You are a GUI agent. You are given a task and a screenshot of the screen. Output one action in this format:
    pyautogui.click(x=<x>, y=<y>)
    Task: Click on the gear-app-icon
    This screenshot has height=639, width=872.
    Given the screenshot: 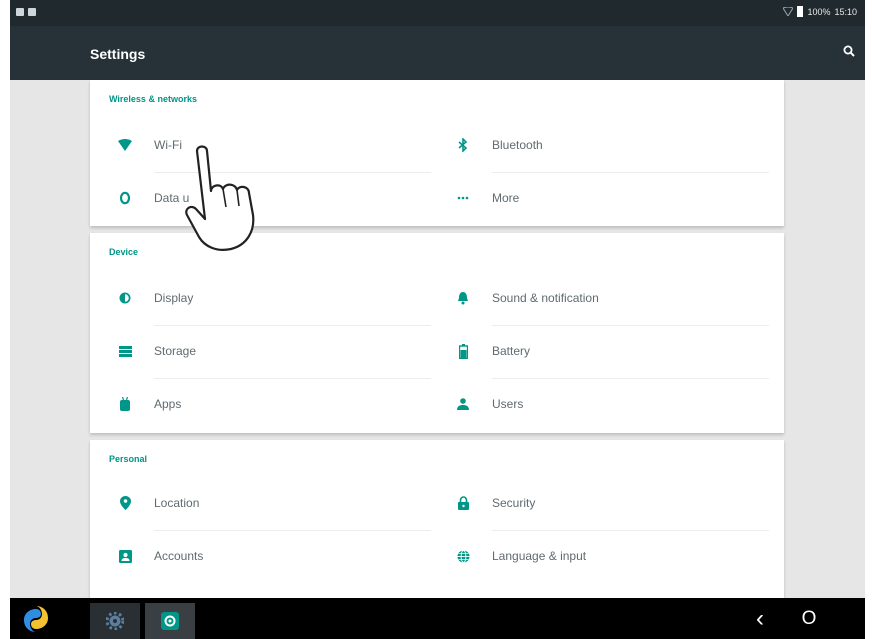 What is the action you would take?
    pyautogui.click(x=115, y=621)
    